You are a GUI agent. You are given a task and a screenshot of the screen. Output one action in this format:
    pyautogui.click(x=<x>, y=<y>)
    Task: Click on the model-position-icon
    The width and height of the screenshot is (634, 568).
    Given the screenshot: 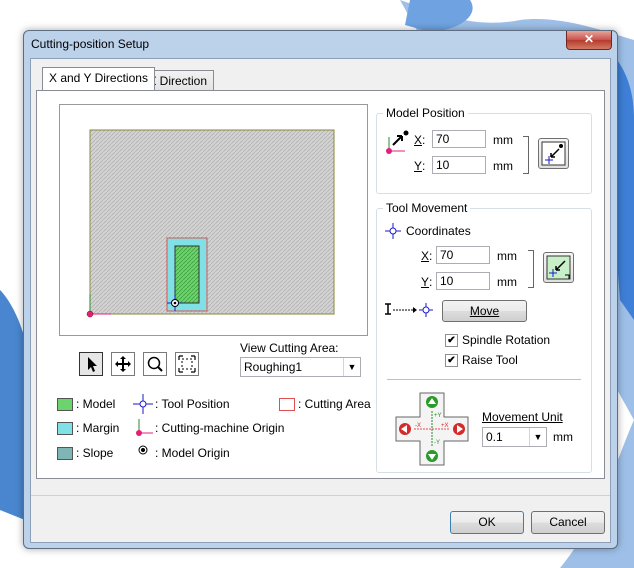 What is the action you would take?
    pyautogui.click(x=397, y=142)
    